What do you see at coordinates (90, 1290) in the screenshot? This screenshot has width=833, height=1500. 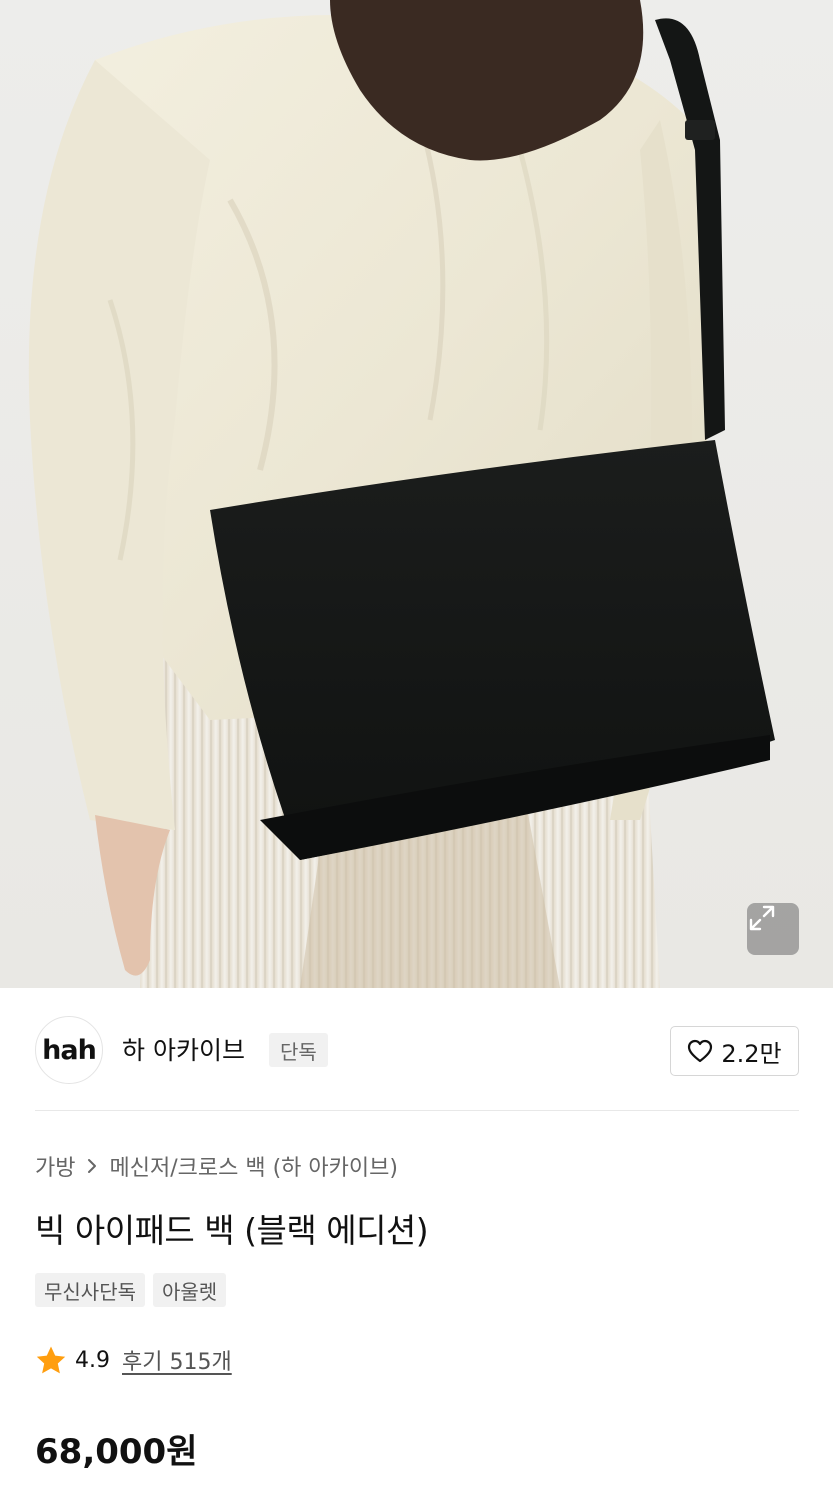 I see `tag-musinsa-exclusive: 무신사단독` at bounding box center [90, 1290].